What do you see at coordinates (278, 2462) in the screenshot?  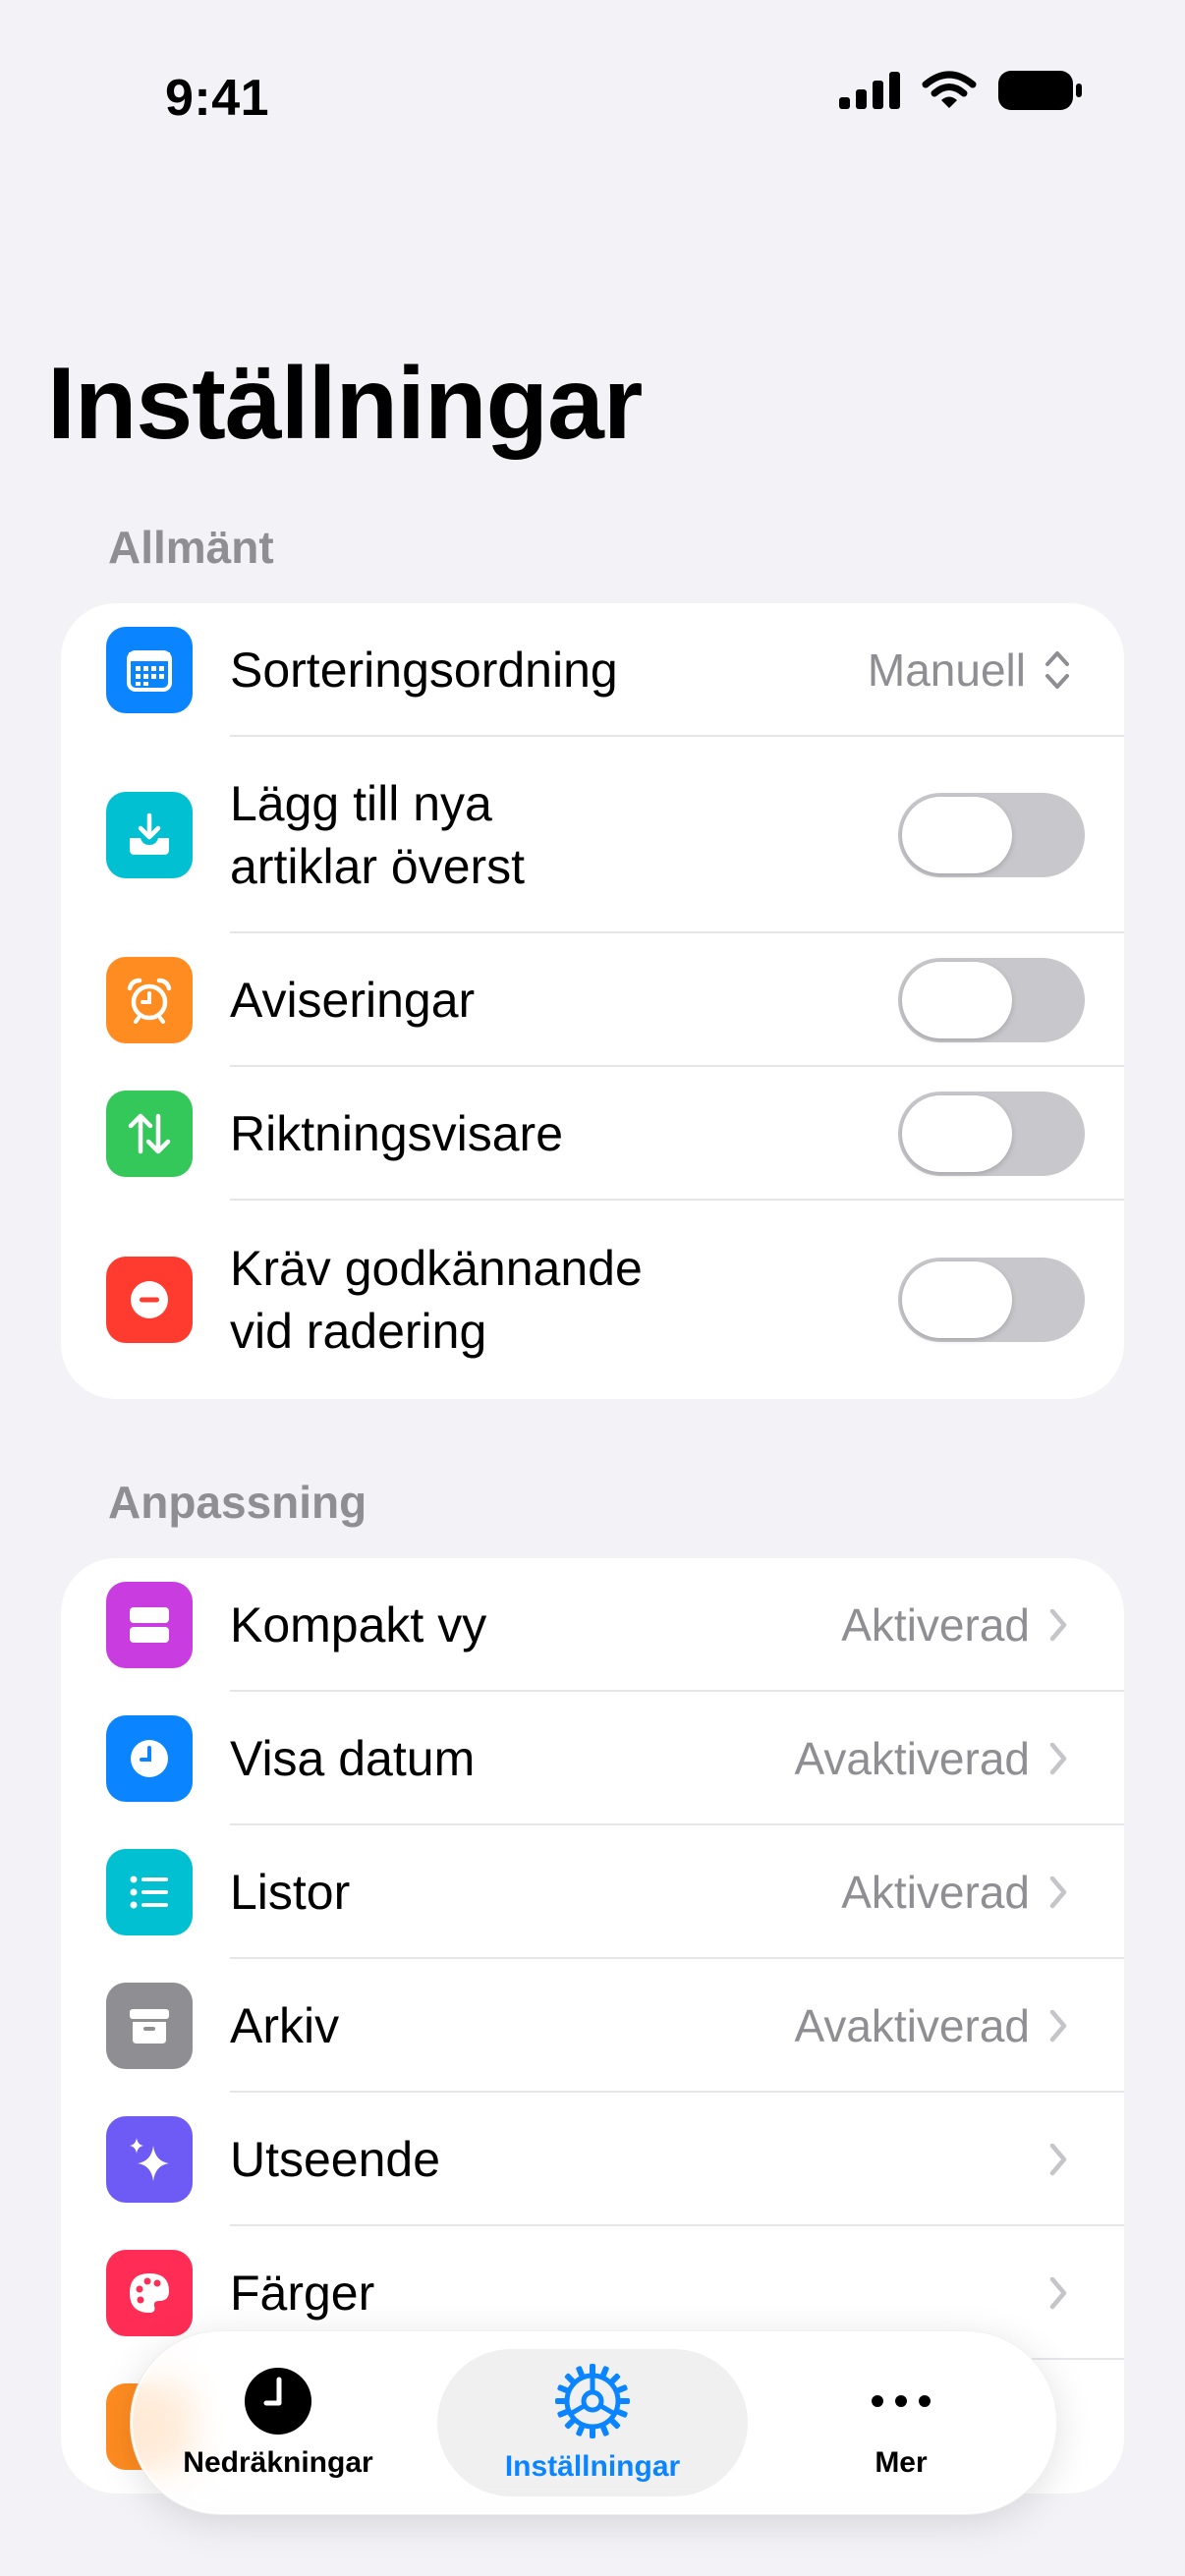 I see `tab-label: Nedräkningar` at bounding box center [278, 2462].